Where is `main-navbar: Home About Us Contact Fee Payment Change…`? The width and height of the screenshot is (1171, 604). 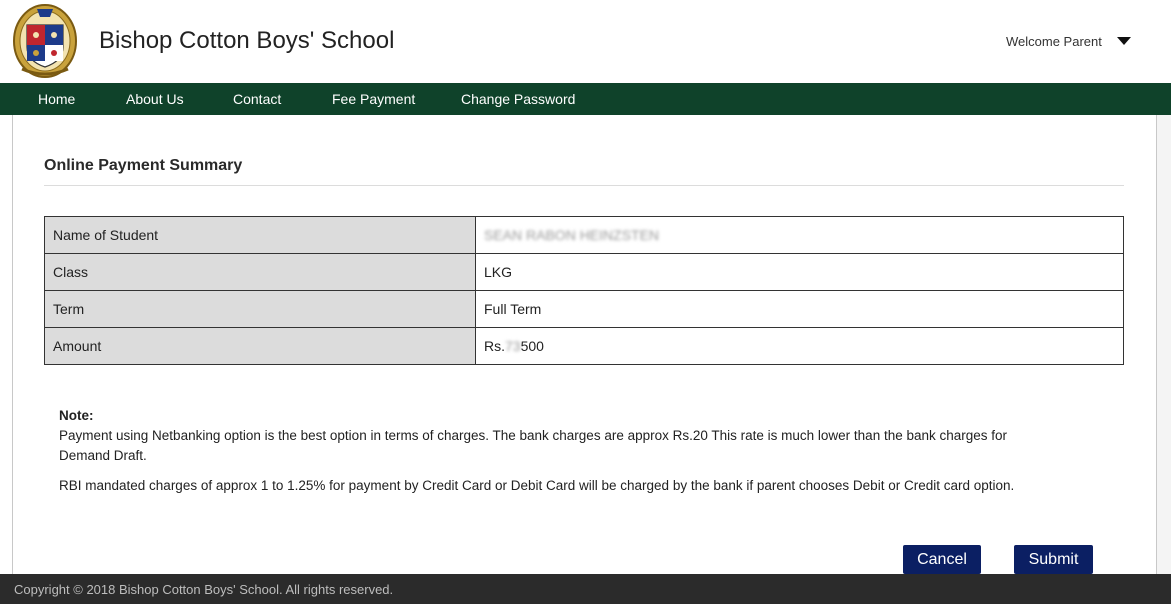 main-navbar: Home About Us Contact Fee Payment Change… is located at coordinates (585, 99).